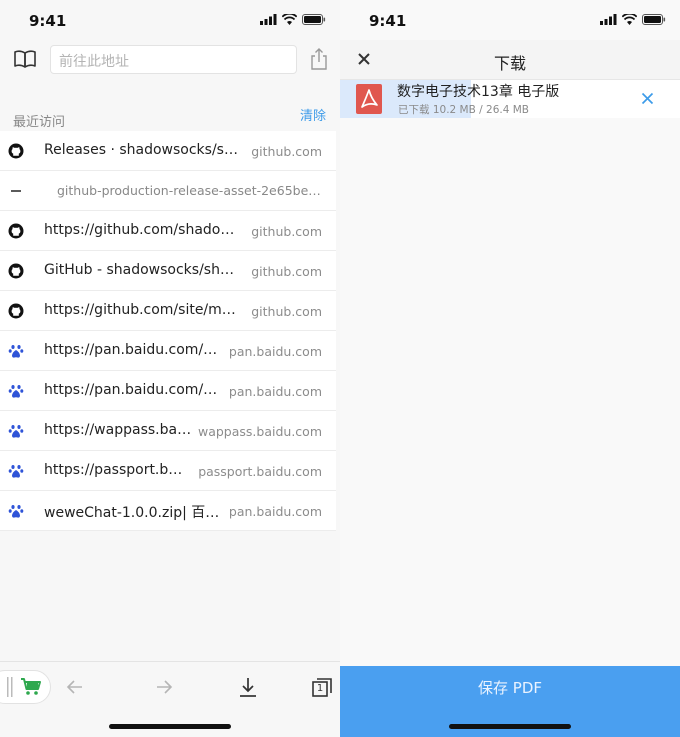 The image size is (680, 737). Describe the element at coordinates (478, 92) in the screenshot. I see `download-filename: 数字电子技术13章 电子版` at that location.